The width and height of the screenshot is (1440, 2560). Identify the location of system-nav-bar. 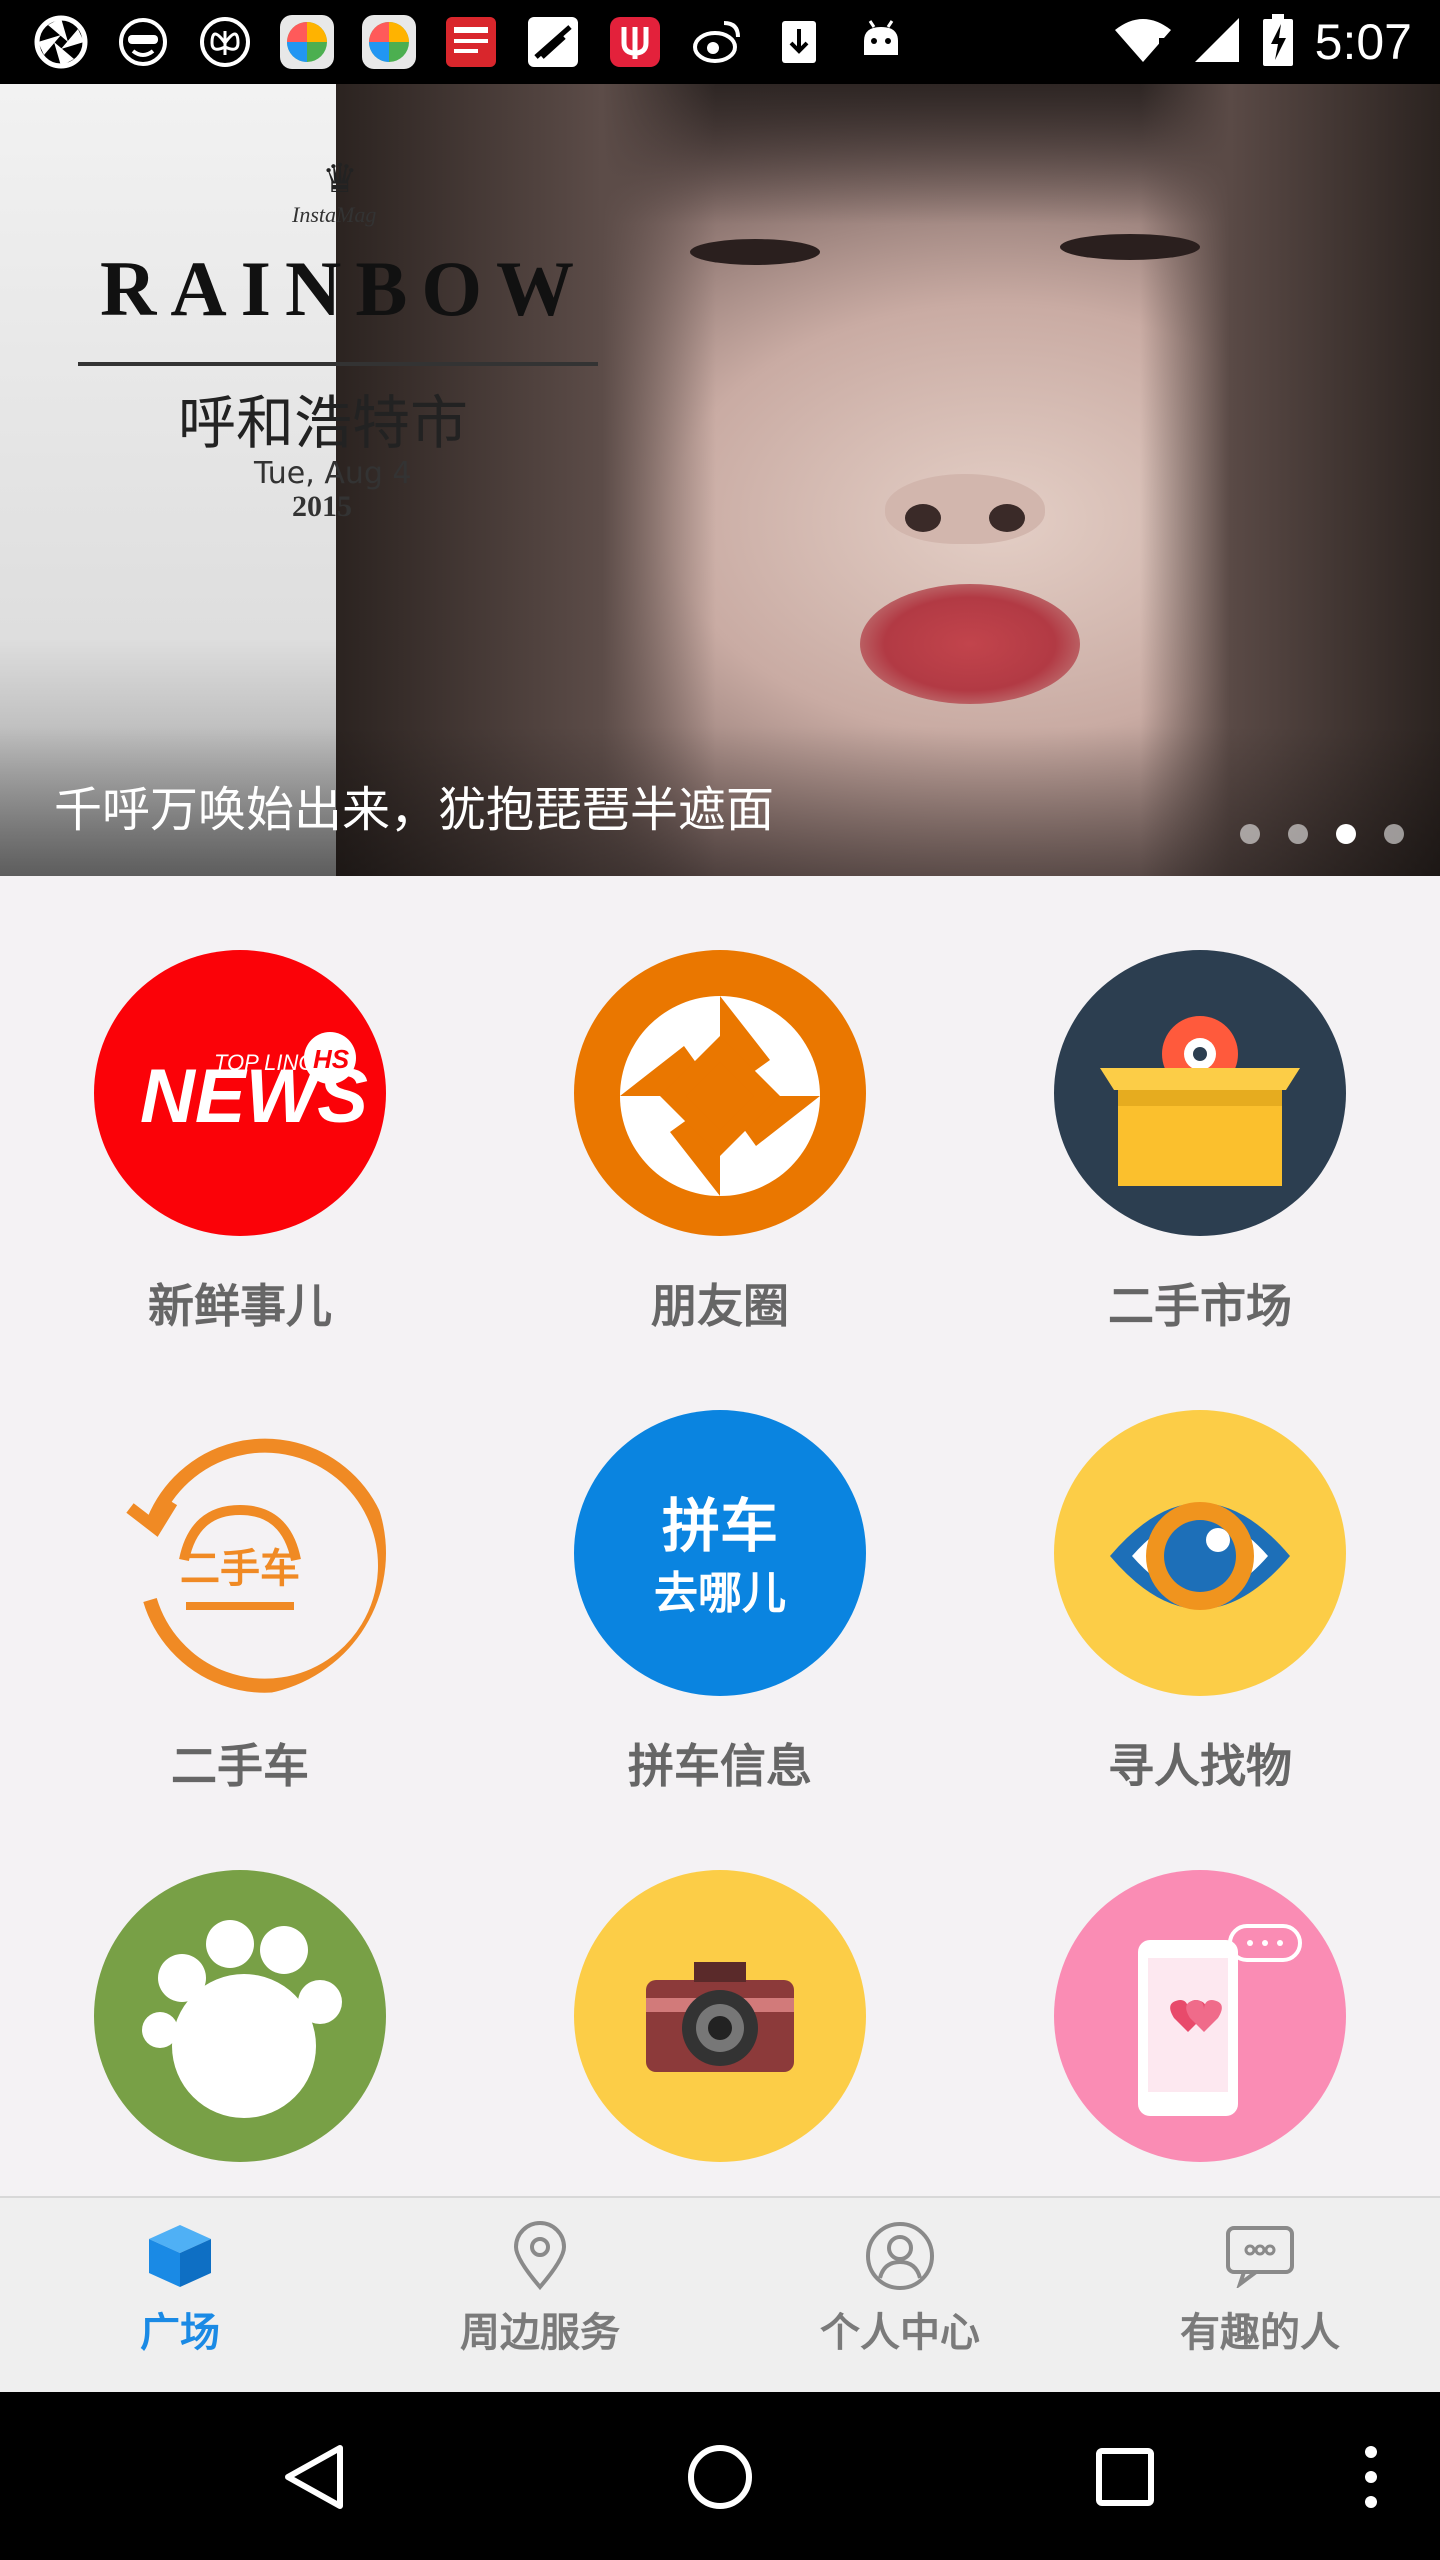
(720, 2476).